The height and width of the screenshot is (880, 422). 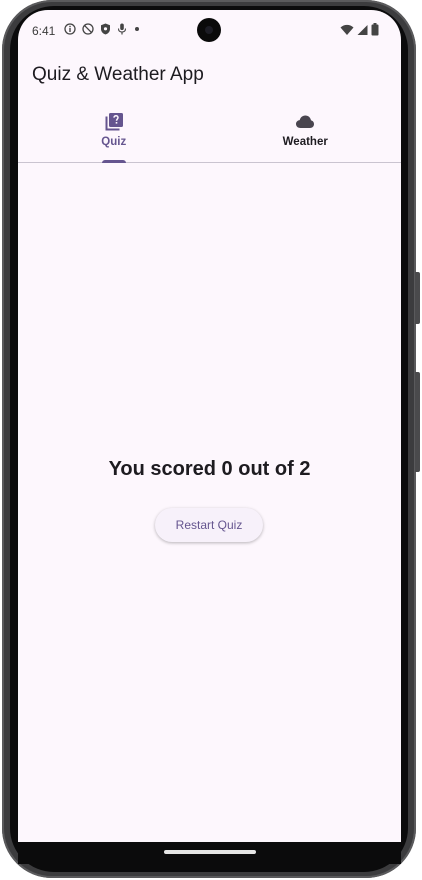 I want to click on dot-icon, so click(x=137, y=29).